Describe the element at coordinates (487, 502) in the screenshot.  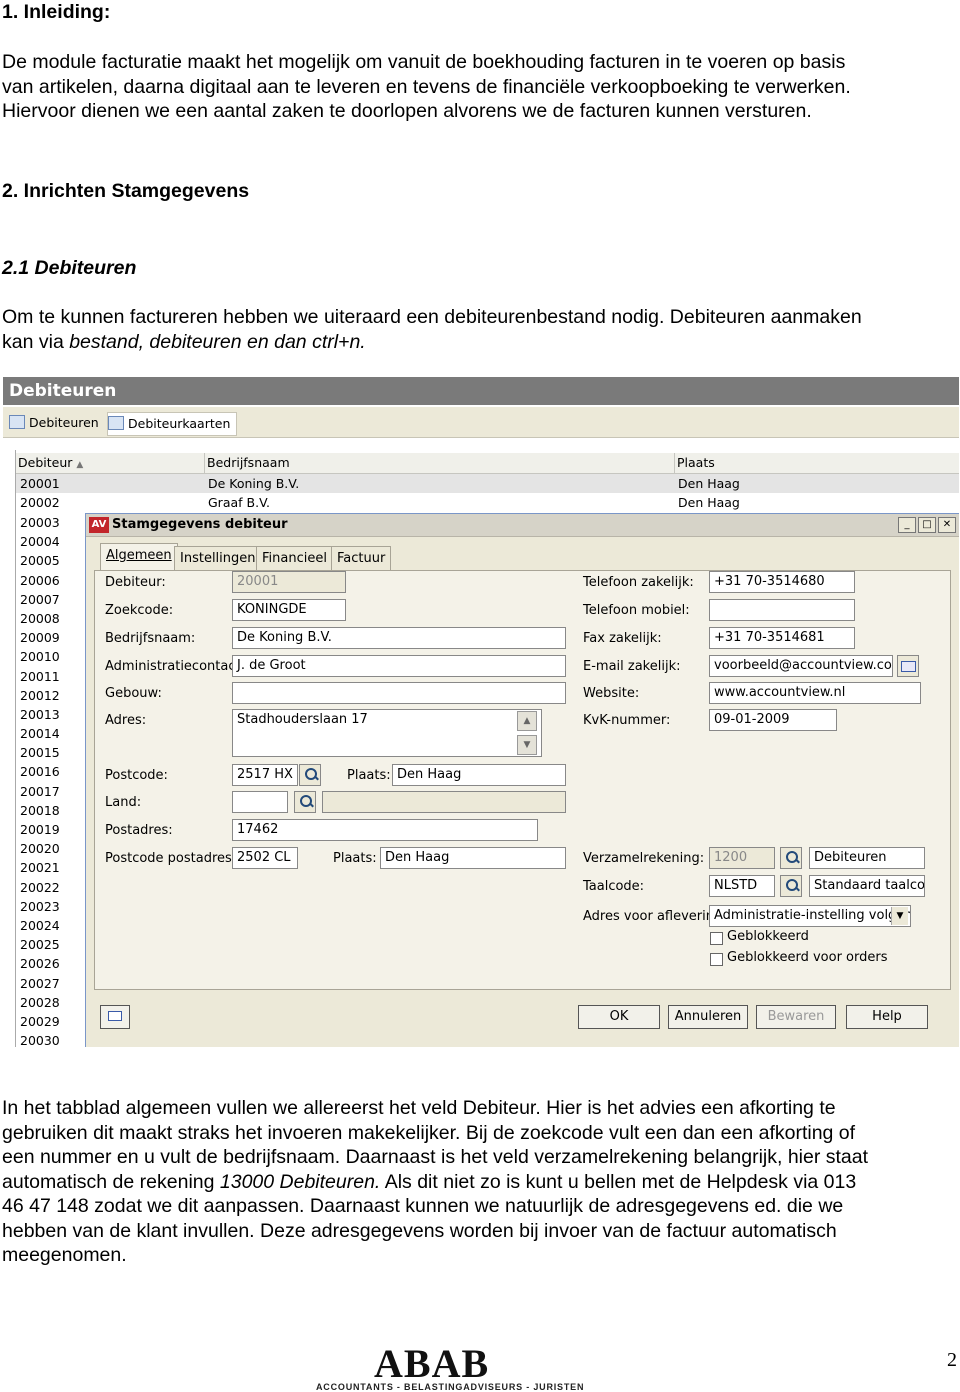
I see `table-row: 20002 Graaf B.V. Den Haag` at that location.